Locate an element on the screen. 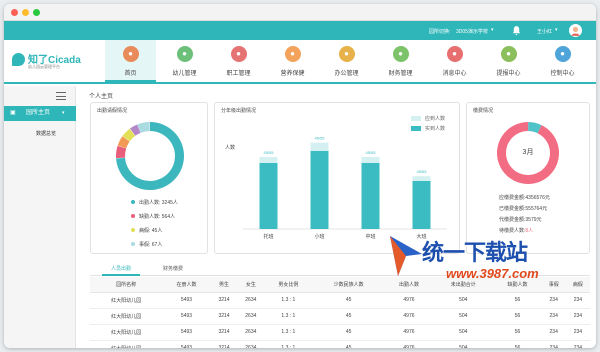  home-icon: ● is located at coordinates (130, 54).